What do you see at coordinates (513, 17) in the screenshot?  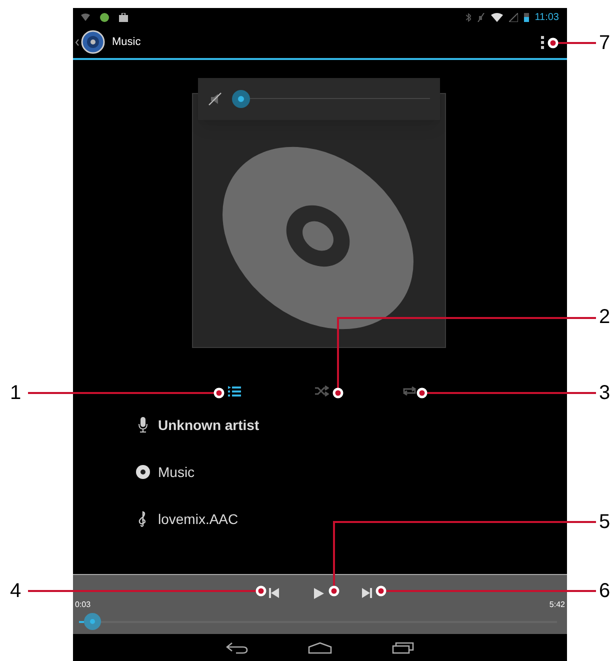 I see `signal-icon` at bounding box center [513, 17].